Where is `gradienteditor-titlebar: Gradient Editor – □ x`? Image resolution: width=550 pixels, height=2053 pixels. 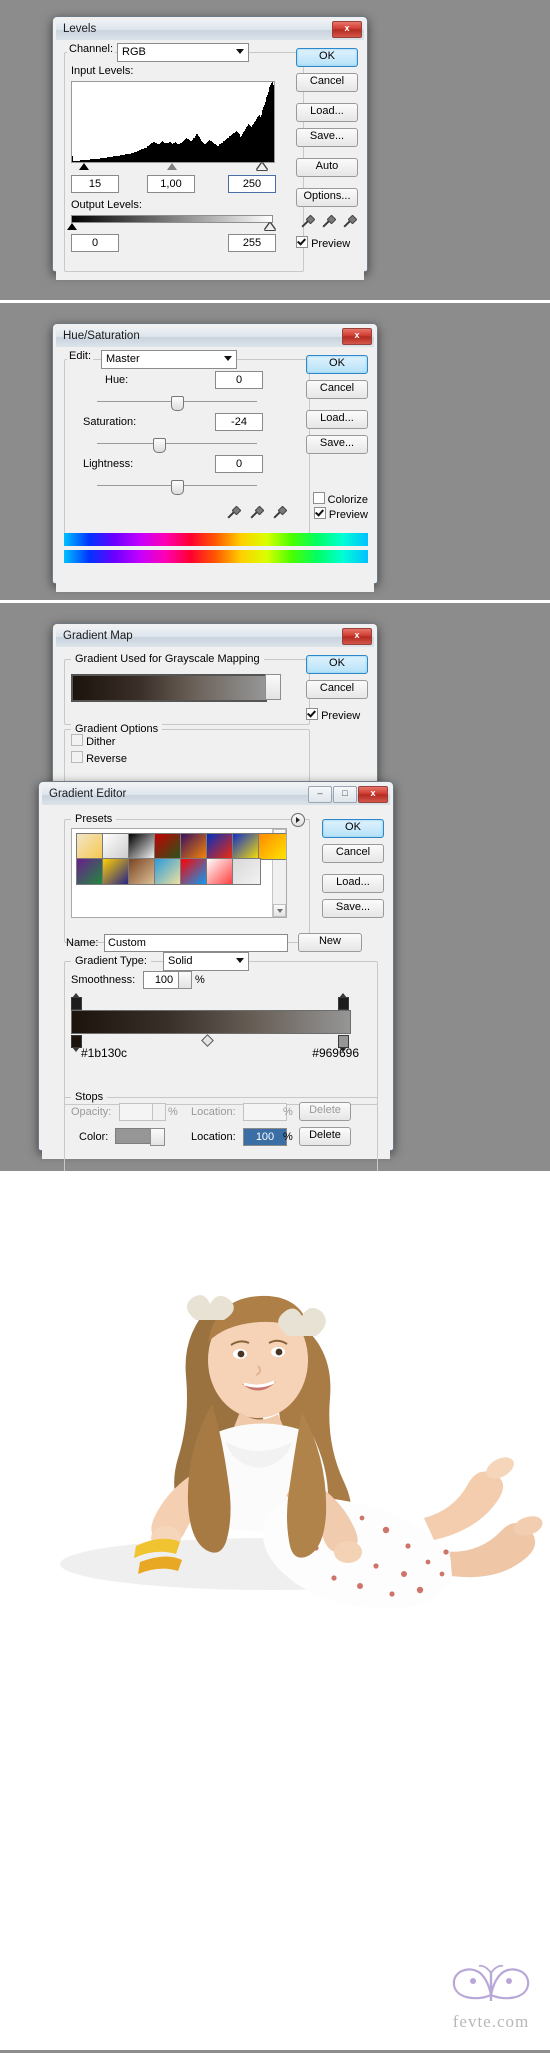
gradienteditor-titlebar: Gradient Editor – □ x is located at coordinates (216, 795).